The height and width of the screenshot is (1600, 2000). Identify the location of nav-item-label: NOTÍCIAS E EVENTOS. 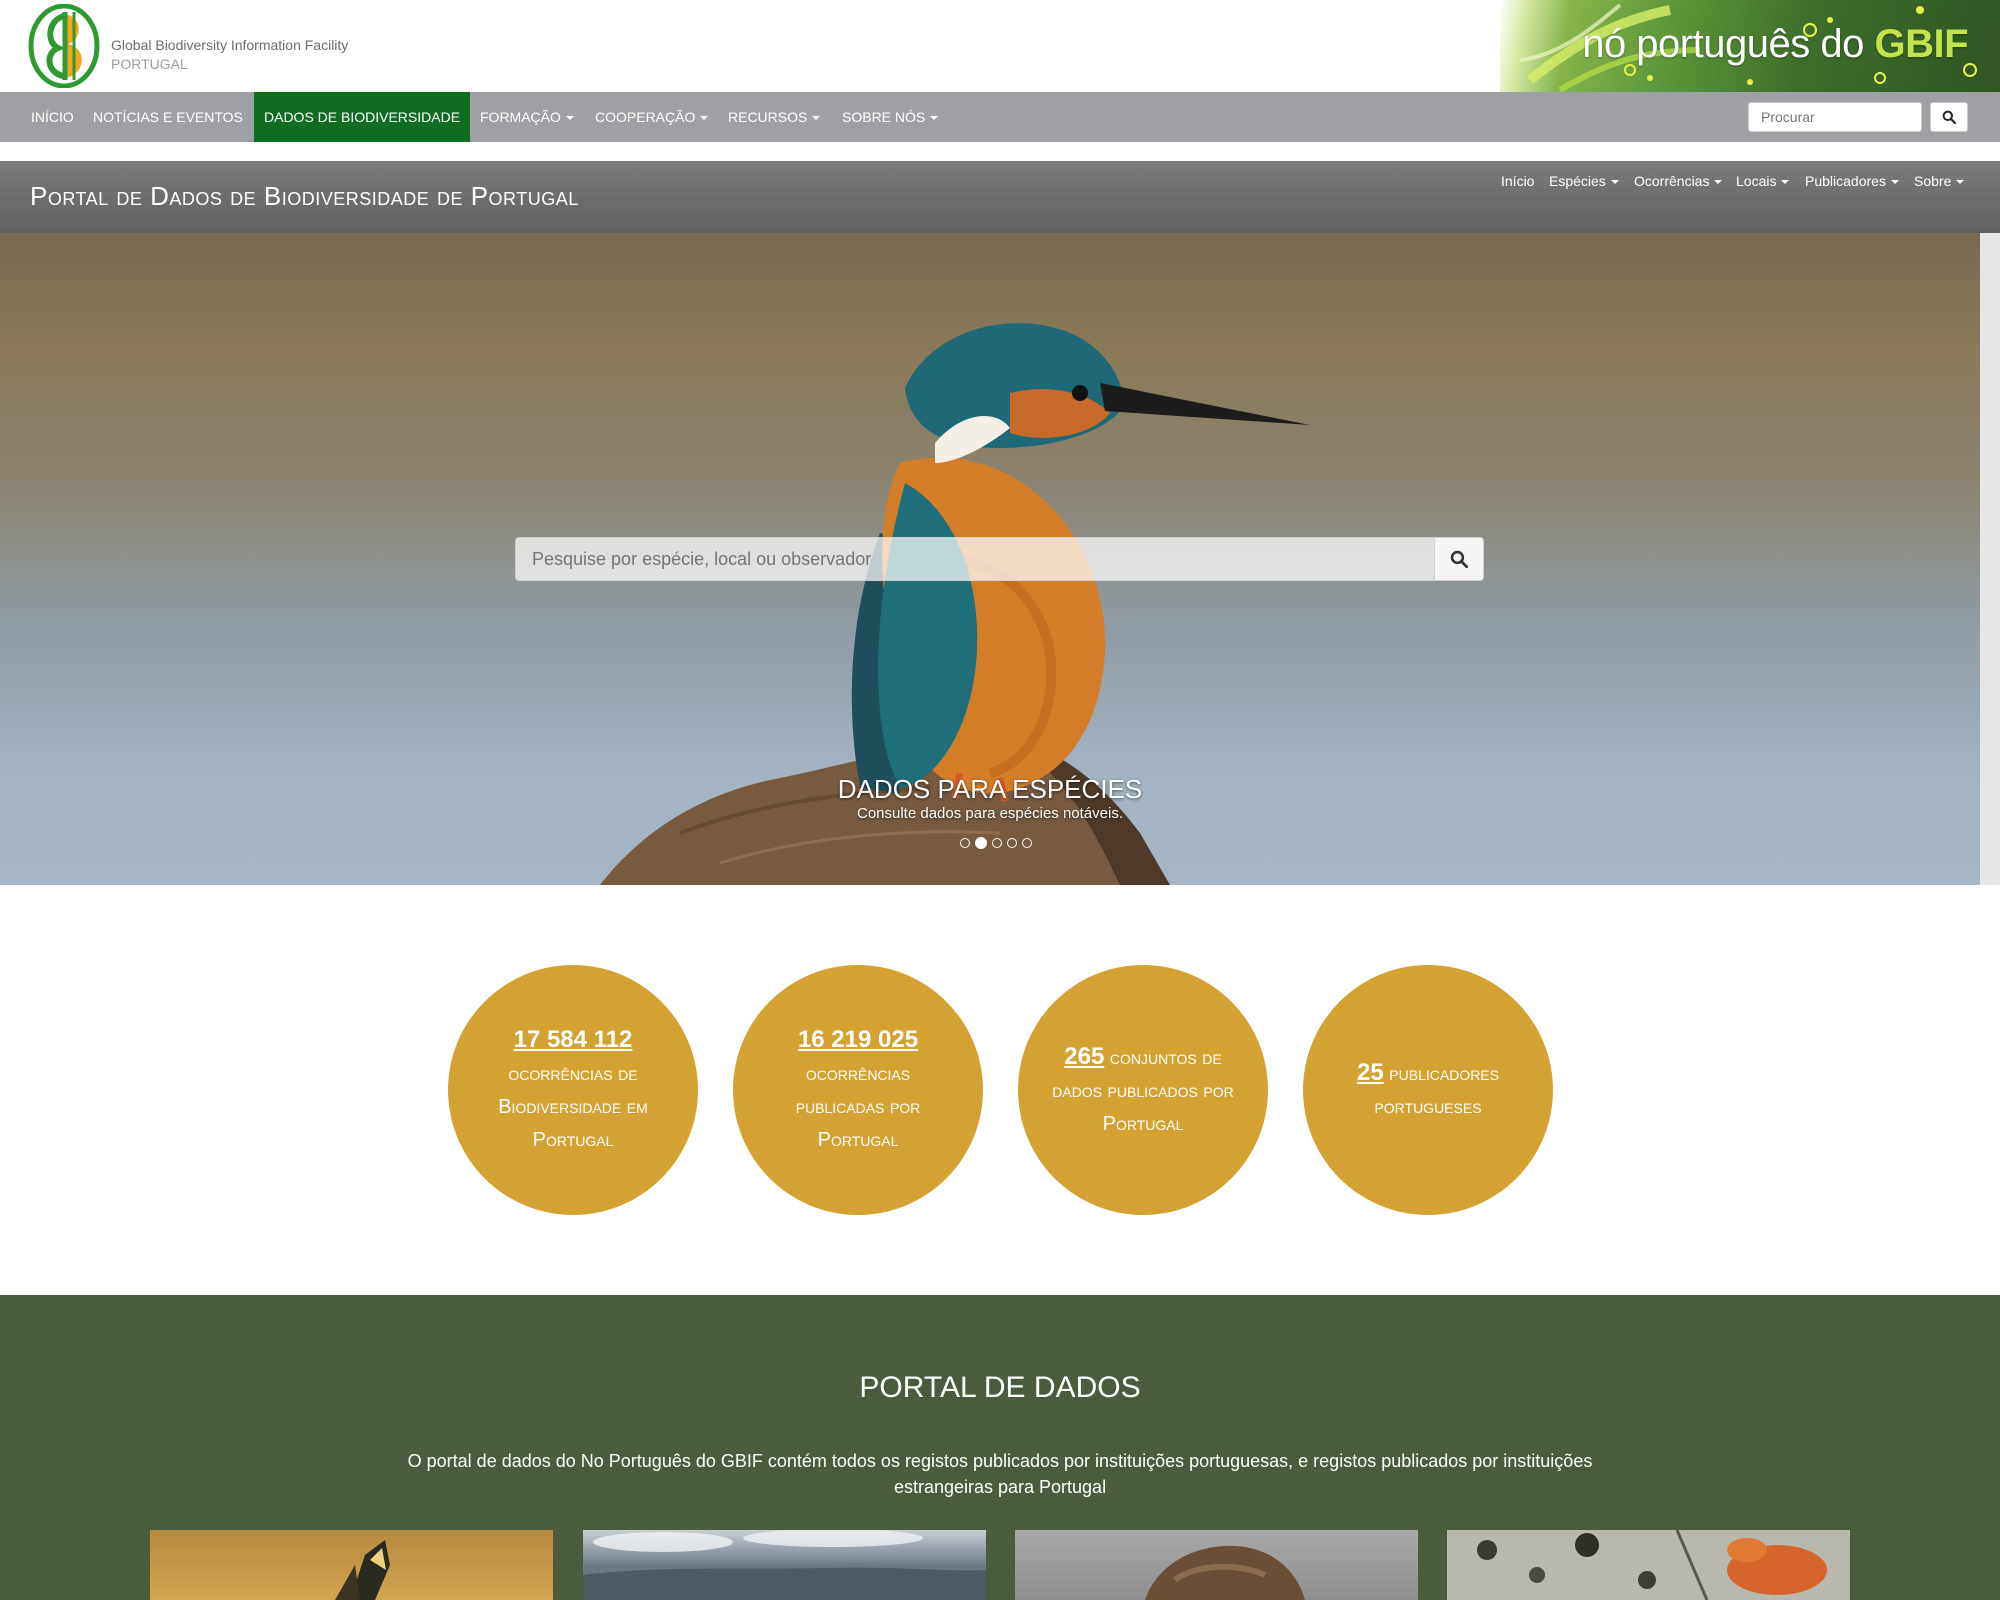
(168, 117).